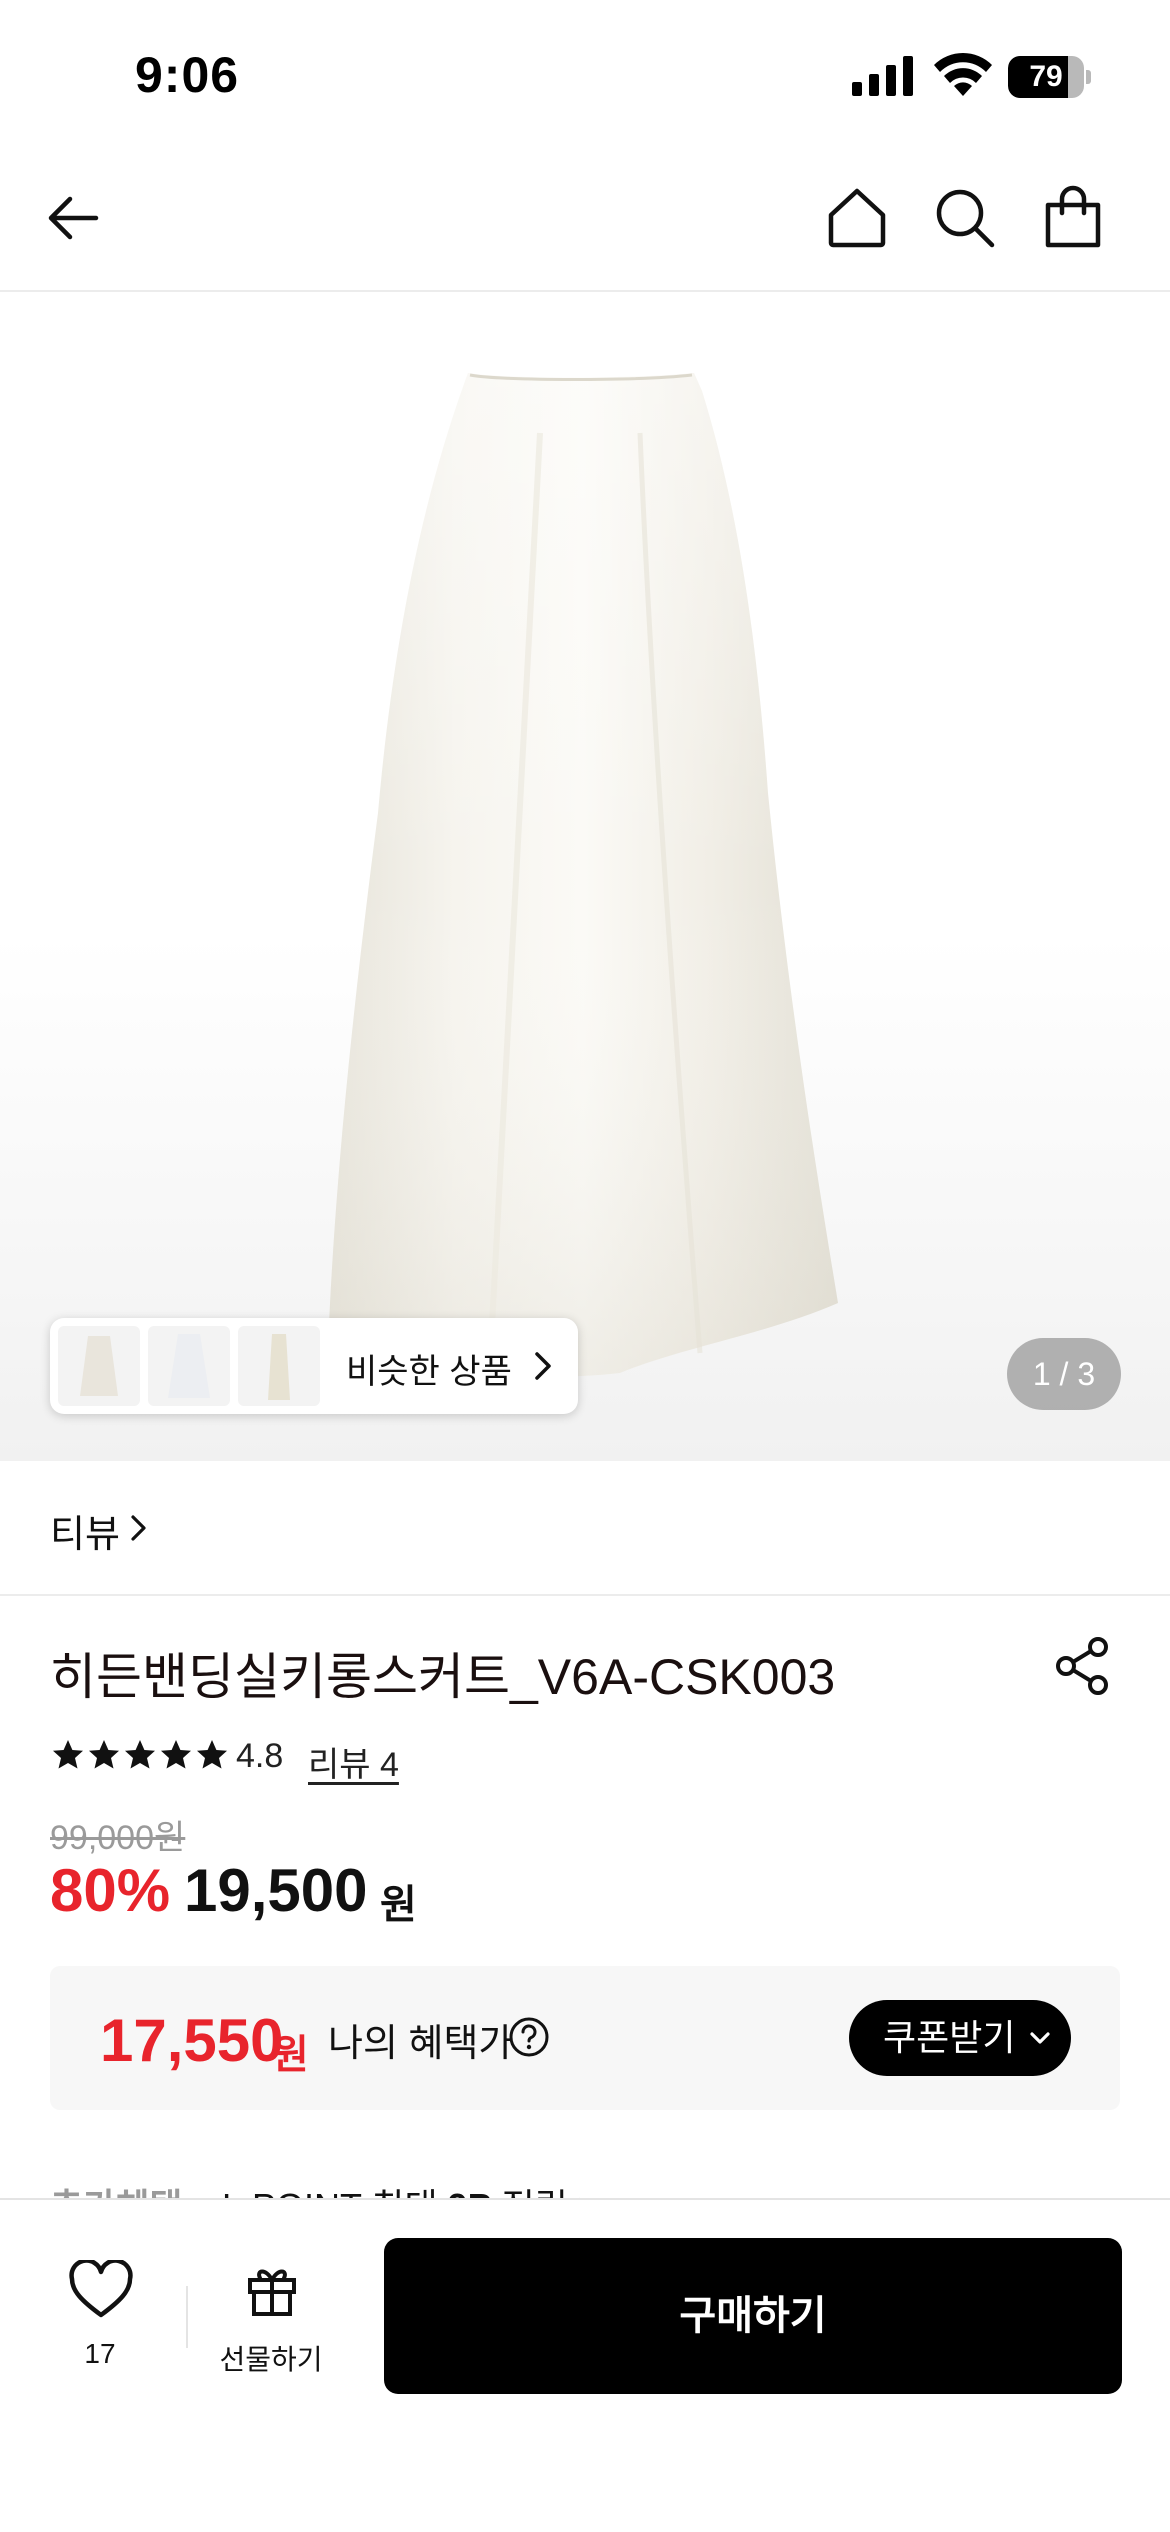  What do you see at coordinates (949, 2037) in the screenshot?
I see `coupon-button-label: 쿠폰받기` at bounding box center [949, 2037].